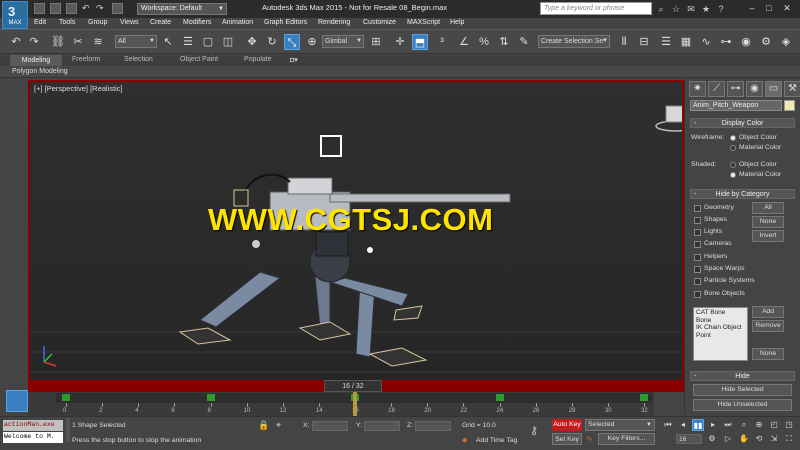  Describe the element at coordinates (285, 22) in the screenshot. I see `menu-graph-editors: Graph Editors` at that location.